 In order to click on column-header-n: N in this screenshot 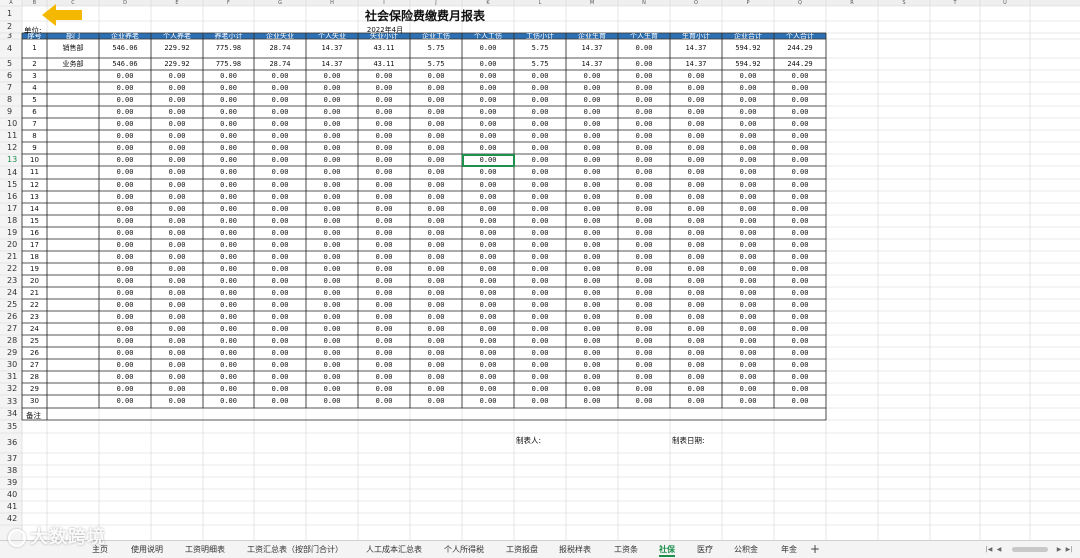, I will do `click(644, 3)`.